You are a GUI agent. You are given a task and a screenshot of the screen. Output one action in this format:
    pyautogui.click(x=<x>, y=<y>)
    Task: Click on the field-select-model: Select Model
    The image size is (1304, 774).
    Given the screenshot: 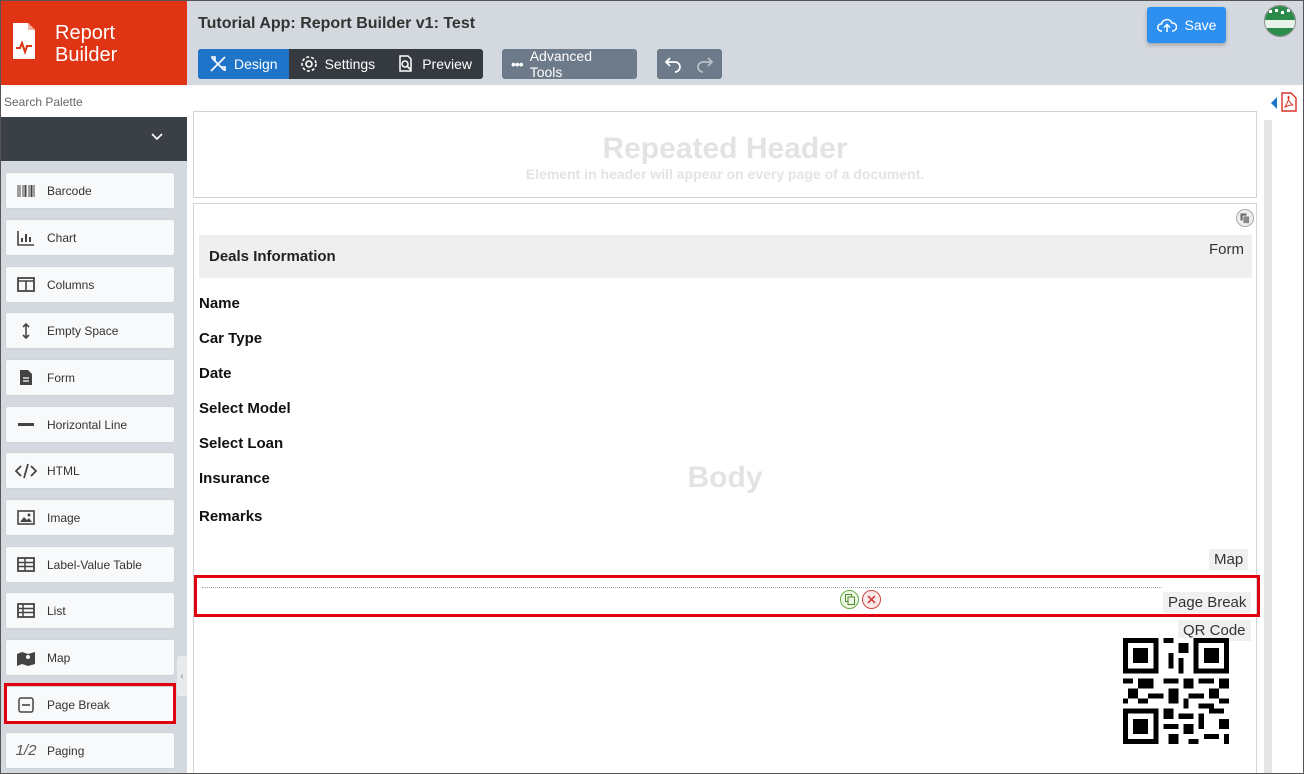 What is the action you would take?
    pyautogui.click(x=245, y=408)
    